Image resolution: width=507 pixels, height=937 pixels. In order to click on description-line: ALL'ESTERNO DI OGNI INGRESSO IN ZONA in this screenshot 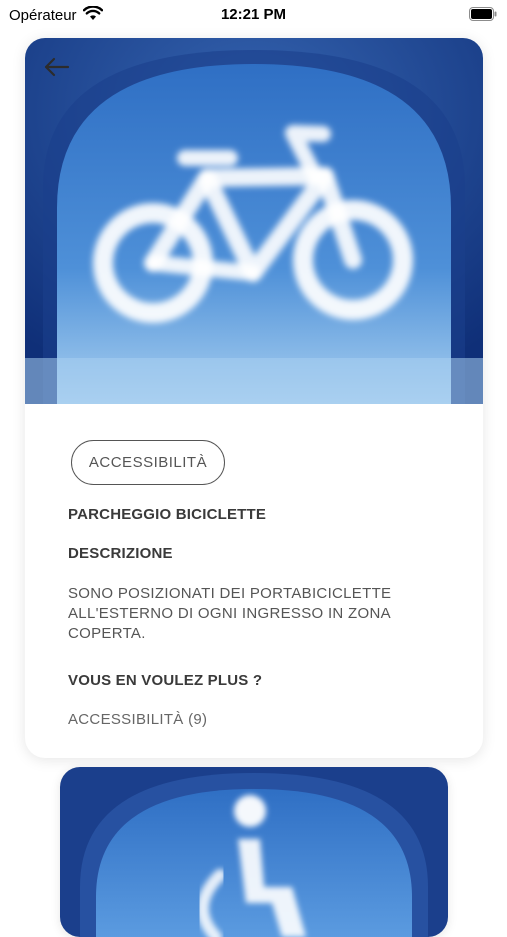, I will do `click(229, 613)`.